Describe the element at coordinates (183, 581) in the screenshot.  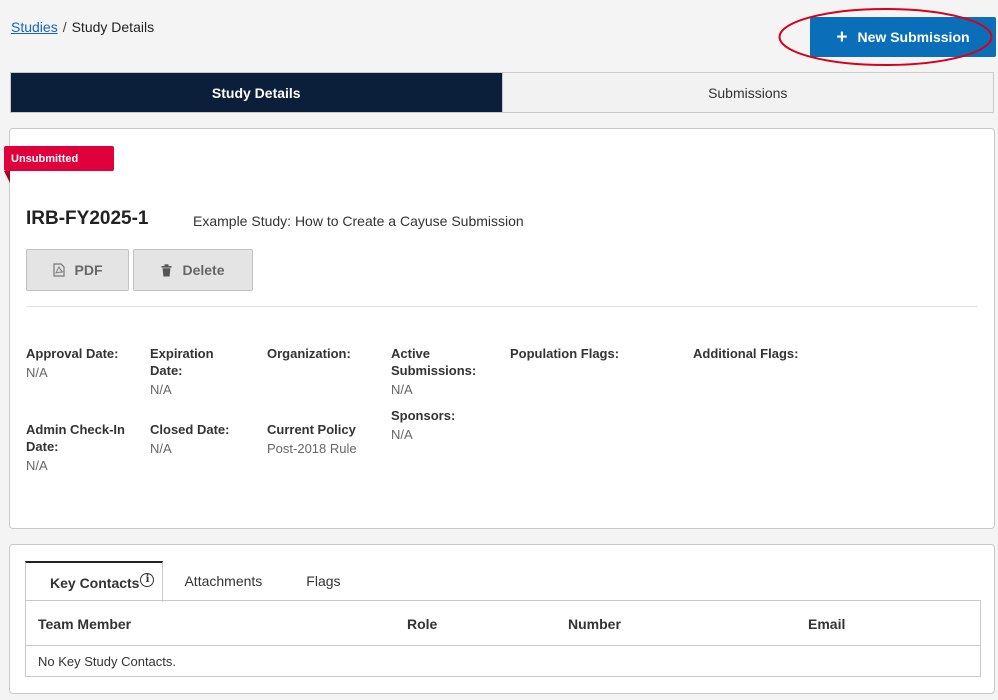
I see `contacts-tabs: Key Contacts i Attachments Flags` at that location.